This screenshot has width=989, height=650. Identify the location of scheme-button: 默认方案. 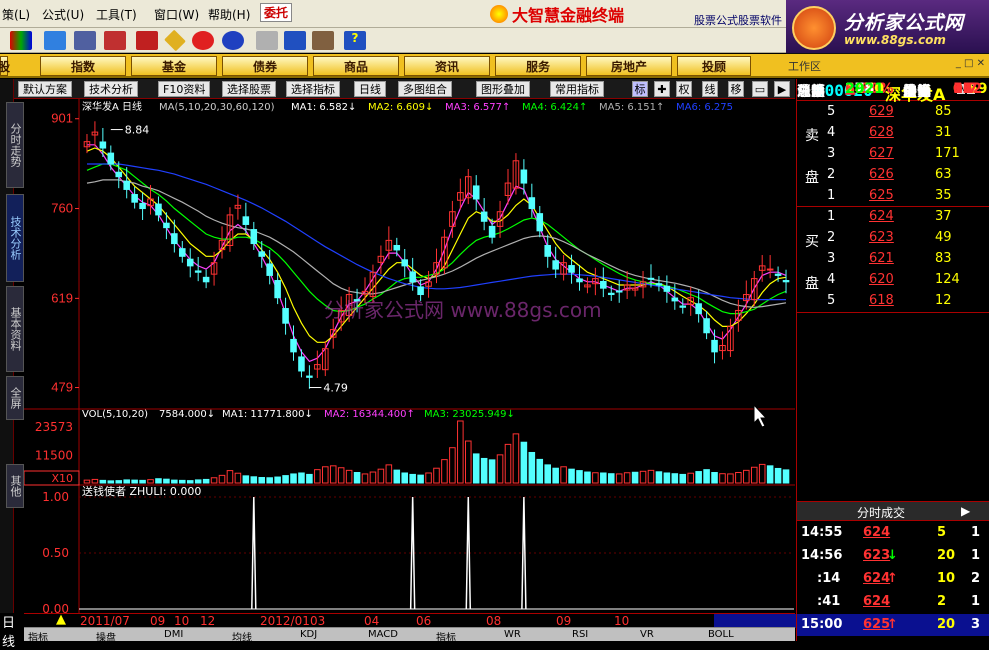
(45, 89).